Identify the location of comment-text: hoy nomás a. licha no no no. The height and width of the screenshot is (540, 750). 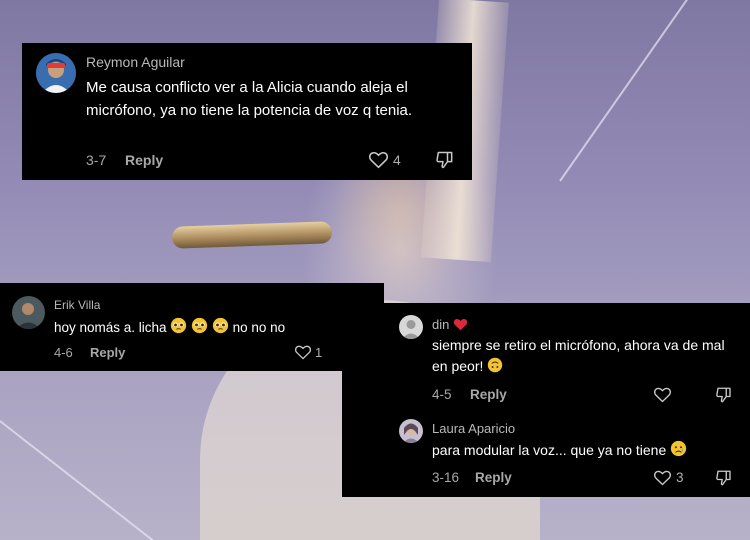
(214, 329).